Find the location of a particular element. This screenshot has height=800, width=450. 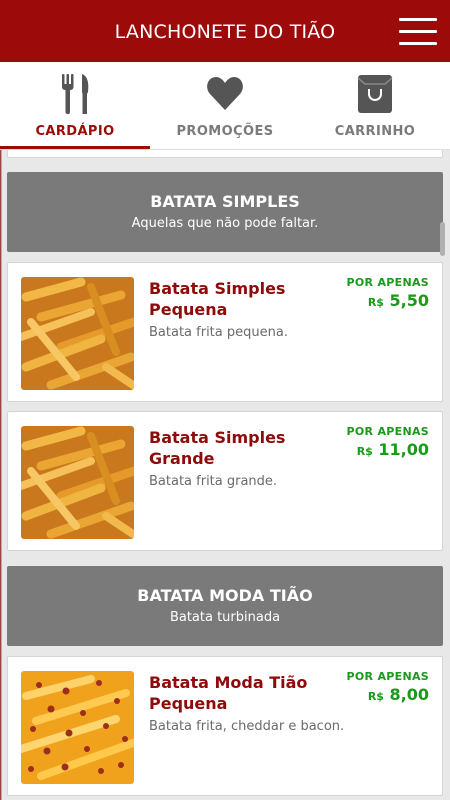

item-description: Batata frita grande. is located at coordinates (213, 481).